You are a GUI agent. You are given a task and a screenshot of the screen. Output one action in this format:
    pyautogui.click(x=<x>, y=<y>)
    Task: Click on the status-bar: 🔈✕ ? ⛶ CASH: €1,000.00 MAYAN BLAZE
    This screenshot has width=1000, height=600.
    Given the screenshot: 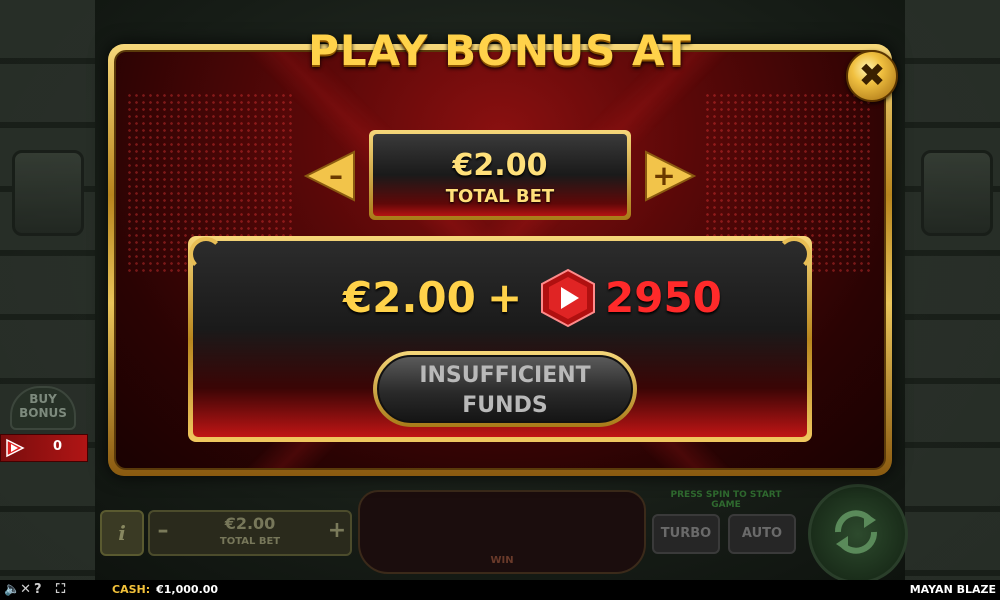 What is the action you would take?
    pyautogui.click(x=500, y=590)
    